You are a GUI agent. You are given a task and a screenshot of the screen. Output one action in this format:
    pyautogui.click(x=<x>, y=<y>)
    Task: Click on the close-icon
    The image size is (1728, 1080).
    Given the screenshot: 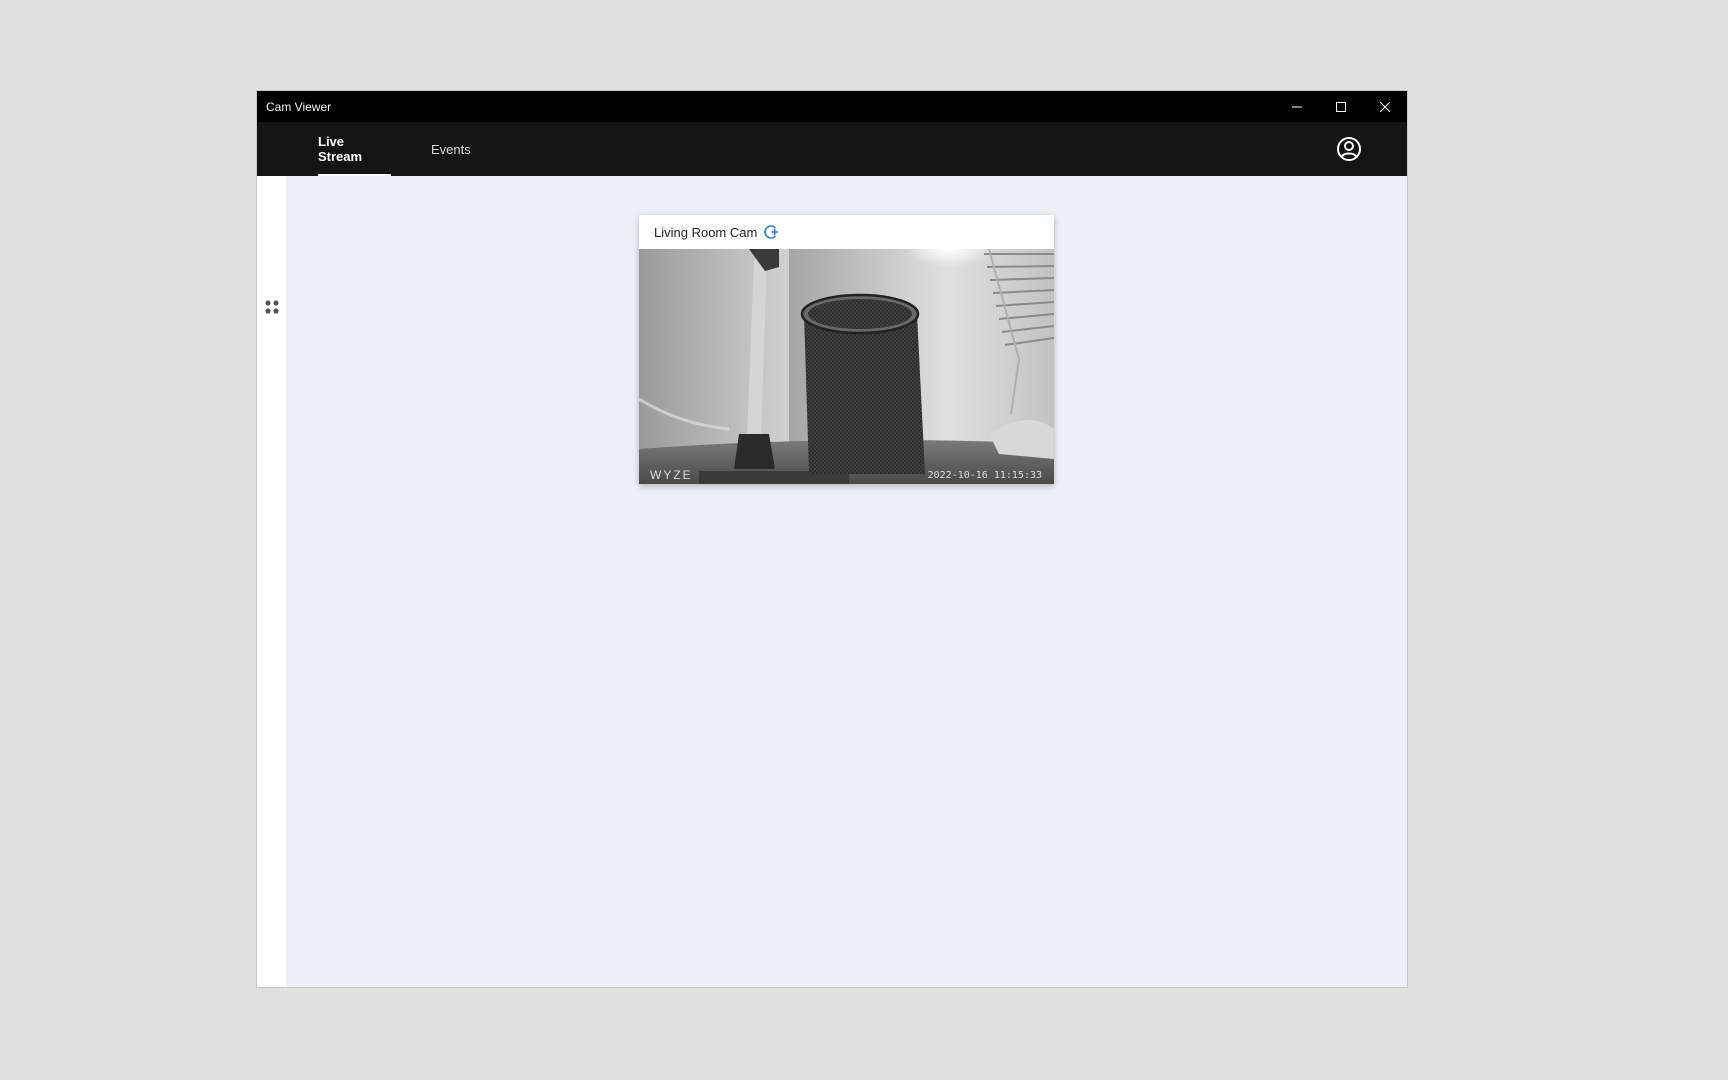 What is the action you would take?
    pyautogui.click(x=1385, y=106)
    